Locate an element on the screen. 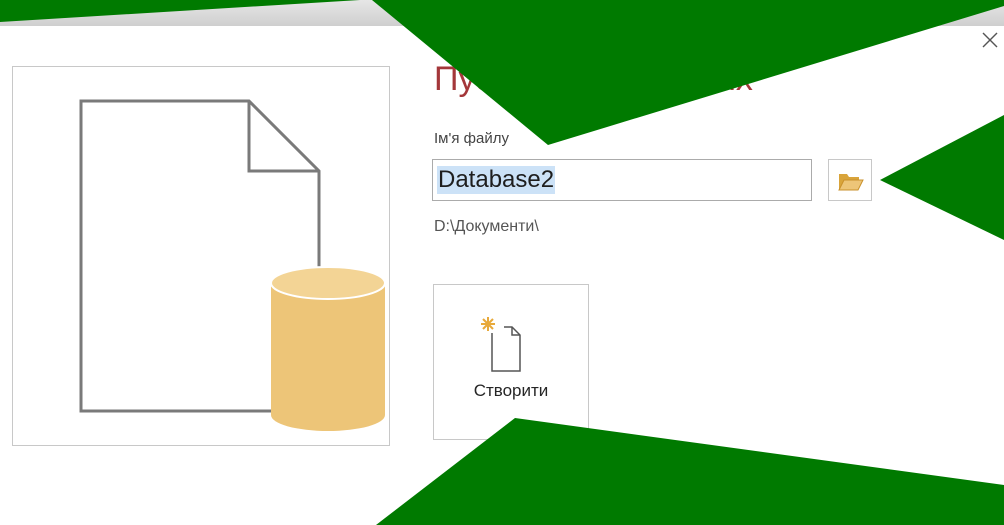 This screenshot has width=1004, height=525. file-name-input: Database2 is located at coordinates (622, 180).